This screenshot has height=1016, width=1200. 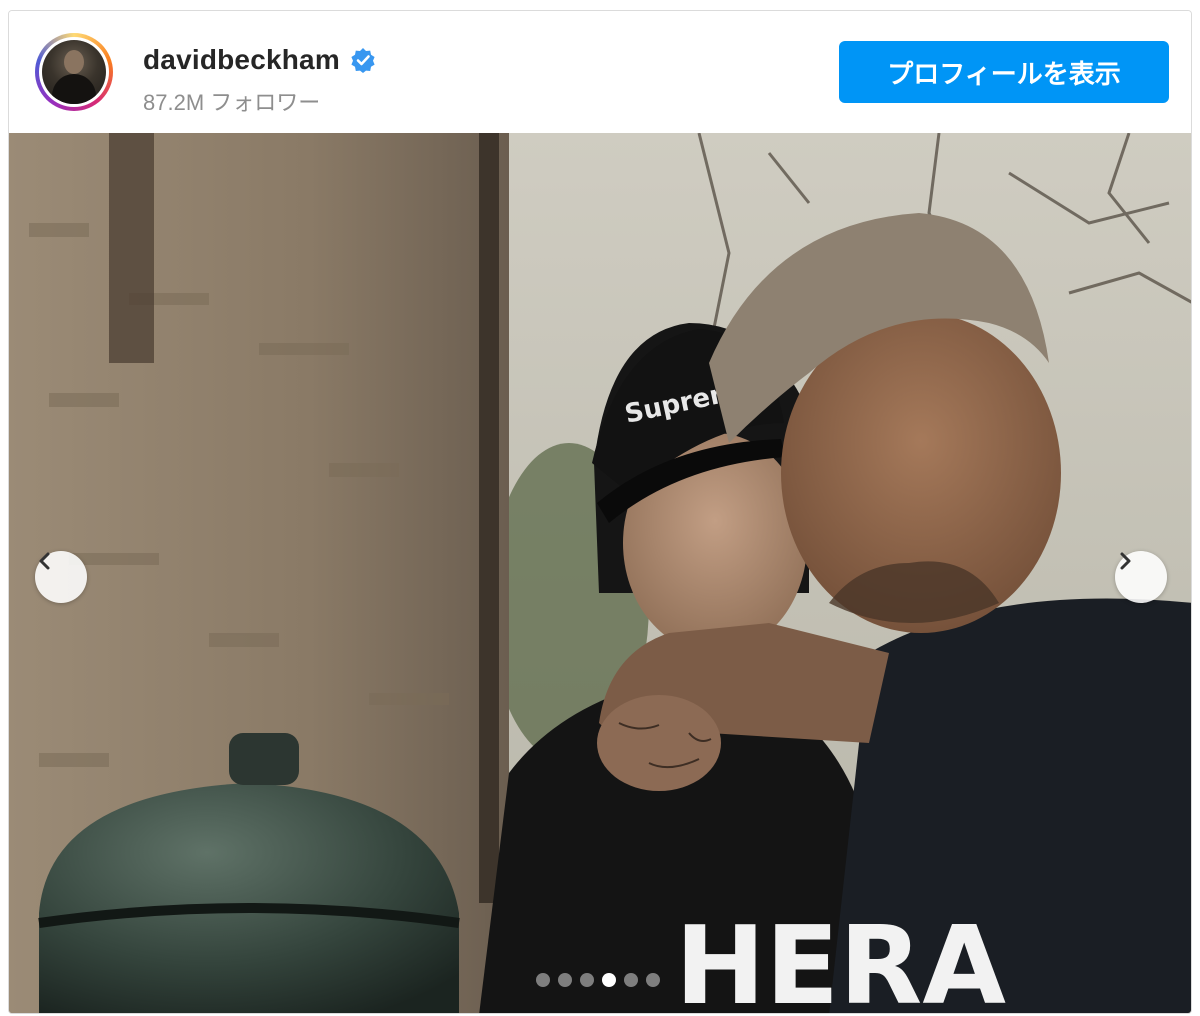 I want to click on shirt-text: HERA, so click(x=840, y=959).